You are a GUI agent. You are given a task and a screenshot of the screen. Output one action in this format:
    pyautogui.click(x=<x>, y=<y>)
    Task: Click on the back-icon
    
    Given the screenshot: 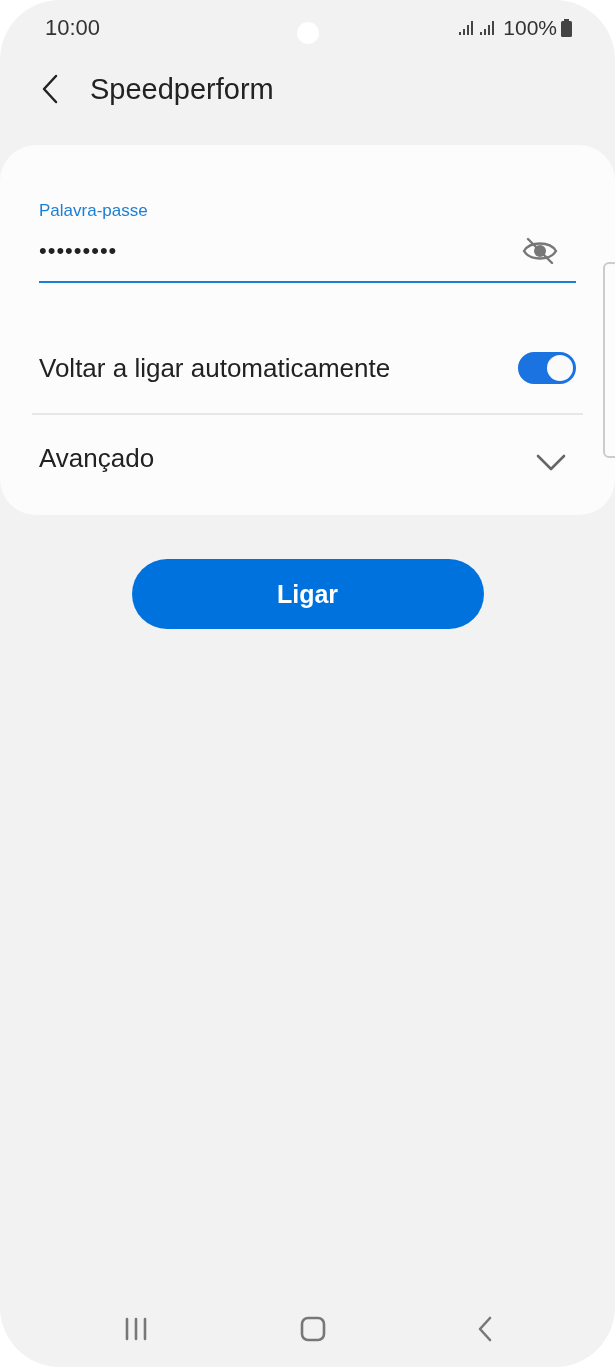 What is the action you would take?
    pyautogui.click(x=485, y=1329)
    